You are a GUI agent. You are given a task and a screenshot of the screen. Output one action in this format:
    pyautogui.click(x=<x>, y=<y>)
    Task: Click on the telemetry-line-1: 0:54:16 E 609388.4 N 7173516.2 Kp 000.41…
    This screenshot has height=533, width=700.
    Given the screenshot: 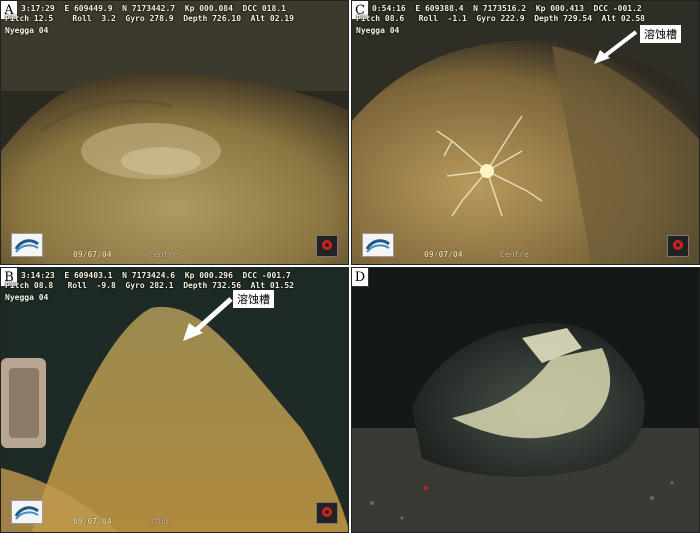 What is the action you would take?
    pyautogui.click(x=507, y=8)
    